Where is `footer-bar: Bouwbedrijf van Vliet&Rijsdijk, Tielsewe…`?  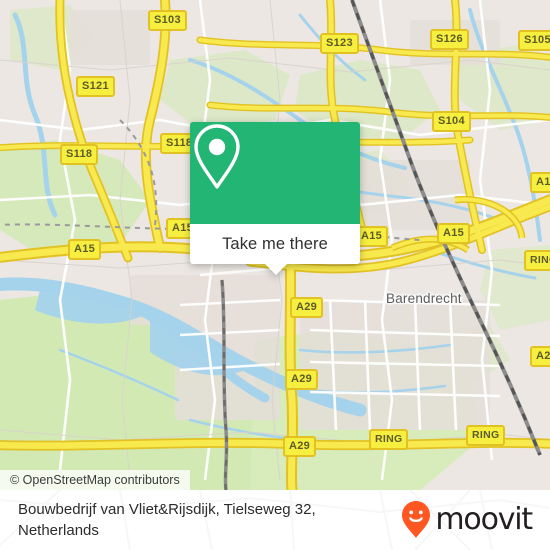 footer-bar: Bouwbedrijf van Vliet&Rijsdijk, Tielsewe… is located at coordinates (275, 520).